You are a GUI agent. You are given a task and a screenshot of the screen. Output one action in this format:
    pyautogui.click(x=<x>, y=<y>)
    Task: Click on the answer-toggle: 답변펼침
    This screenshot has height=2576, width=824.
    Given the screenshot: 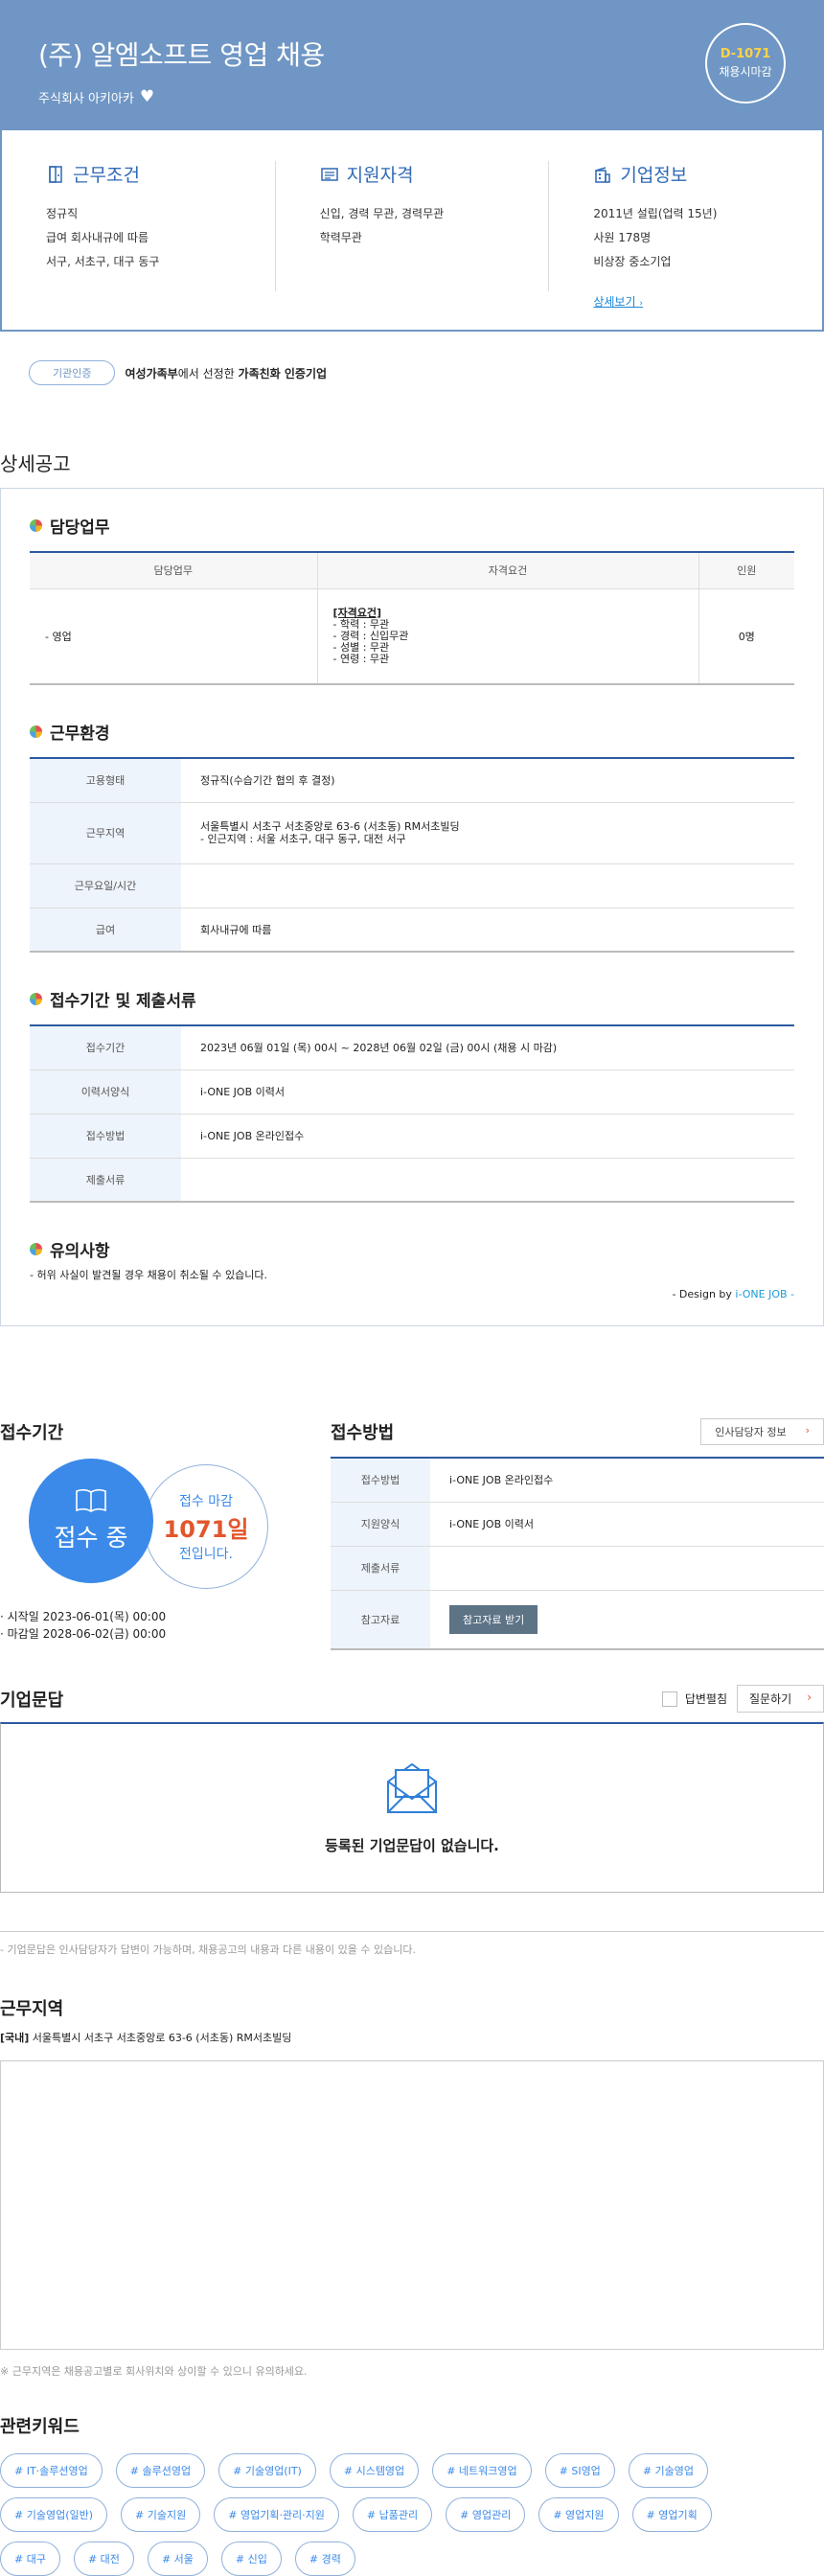 What is the action you would take?
    pyautogui.click(x=694, y=1699)
    